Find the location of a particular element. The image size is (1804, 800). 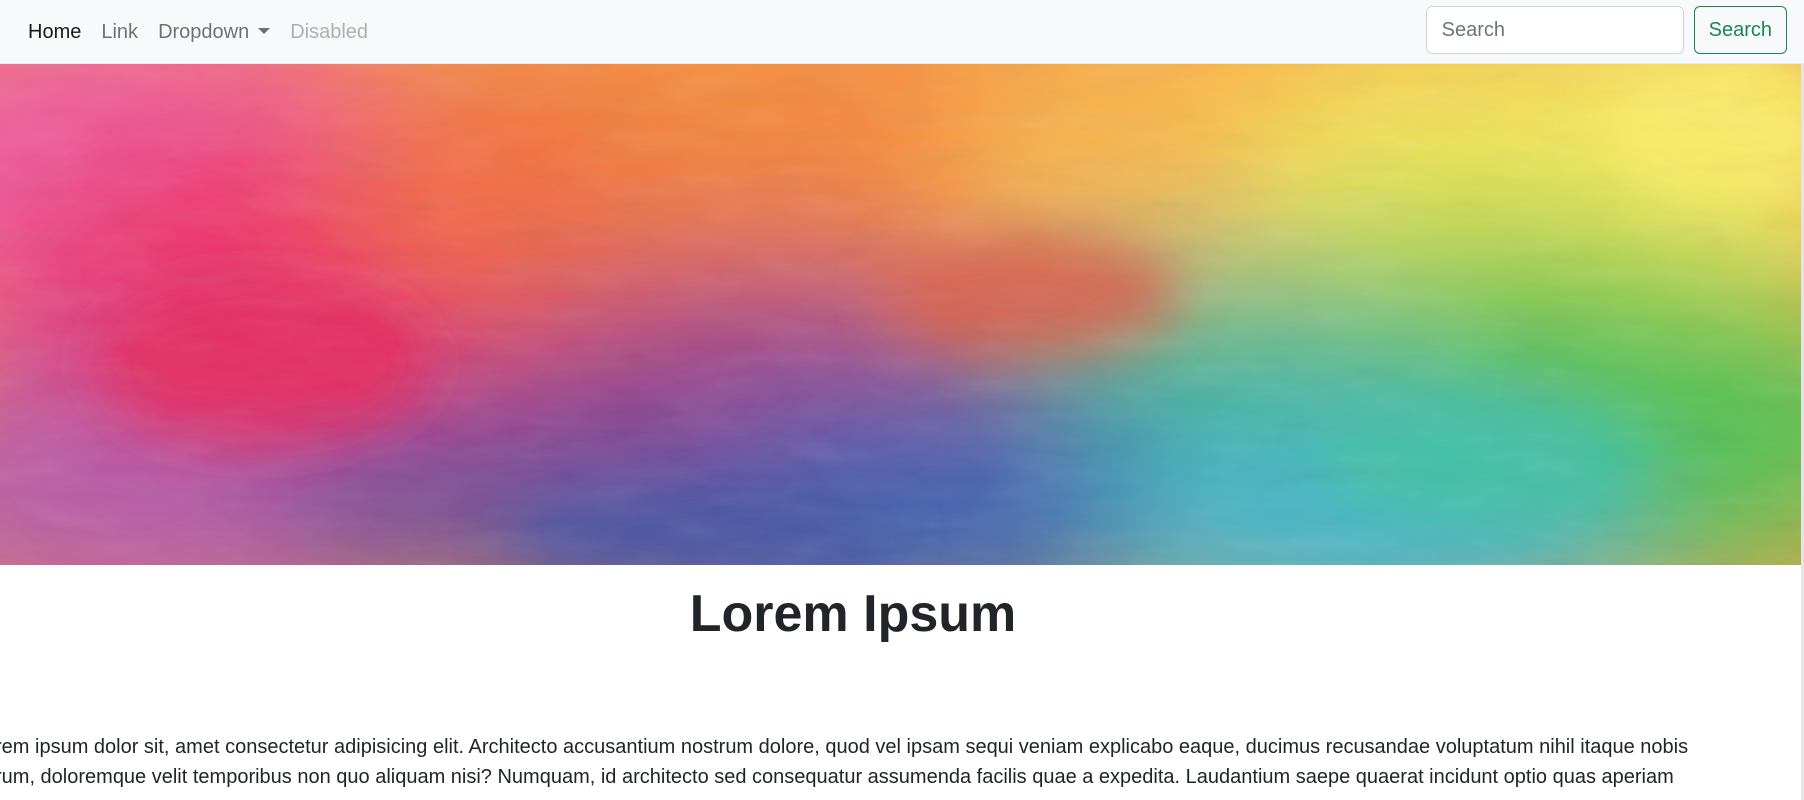

search-input is located at coordinates (1554, 30).